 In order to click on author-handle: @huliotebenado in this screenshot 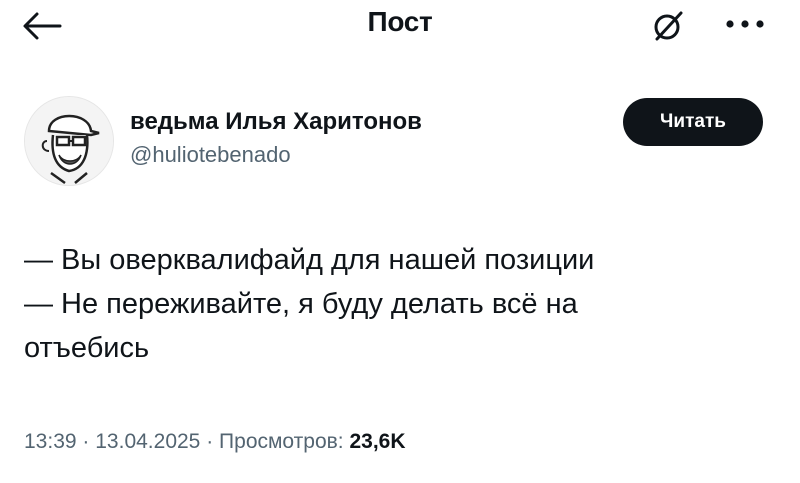, I will do `click(210, 155)`.